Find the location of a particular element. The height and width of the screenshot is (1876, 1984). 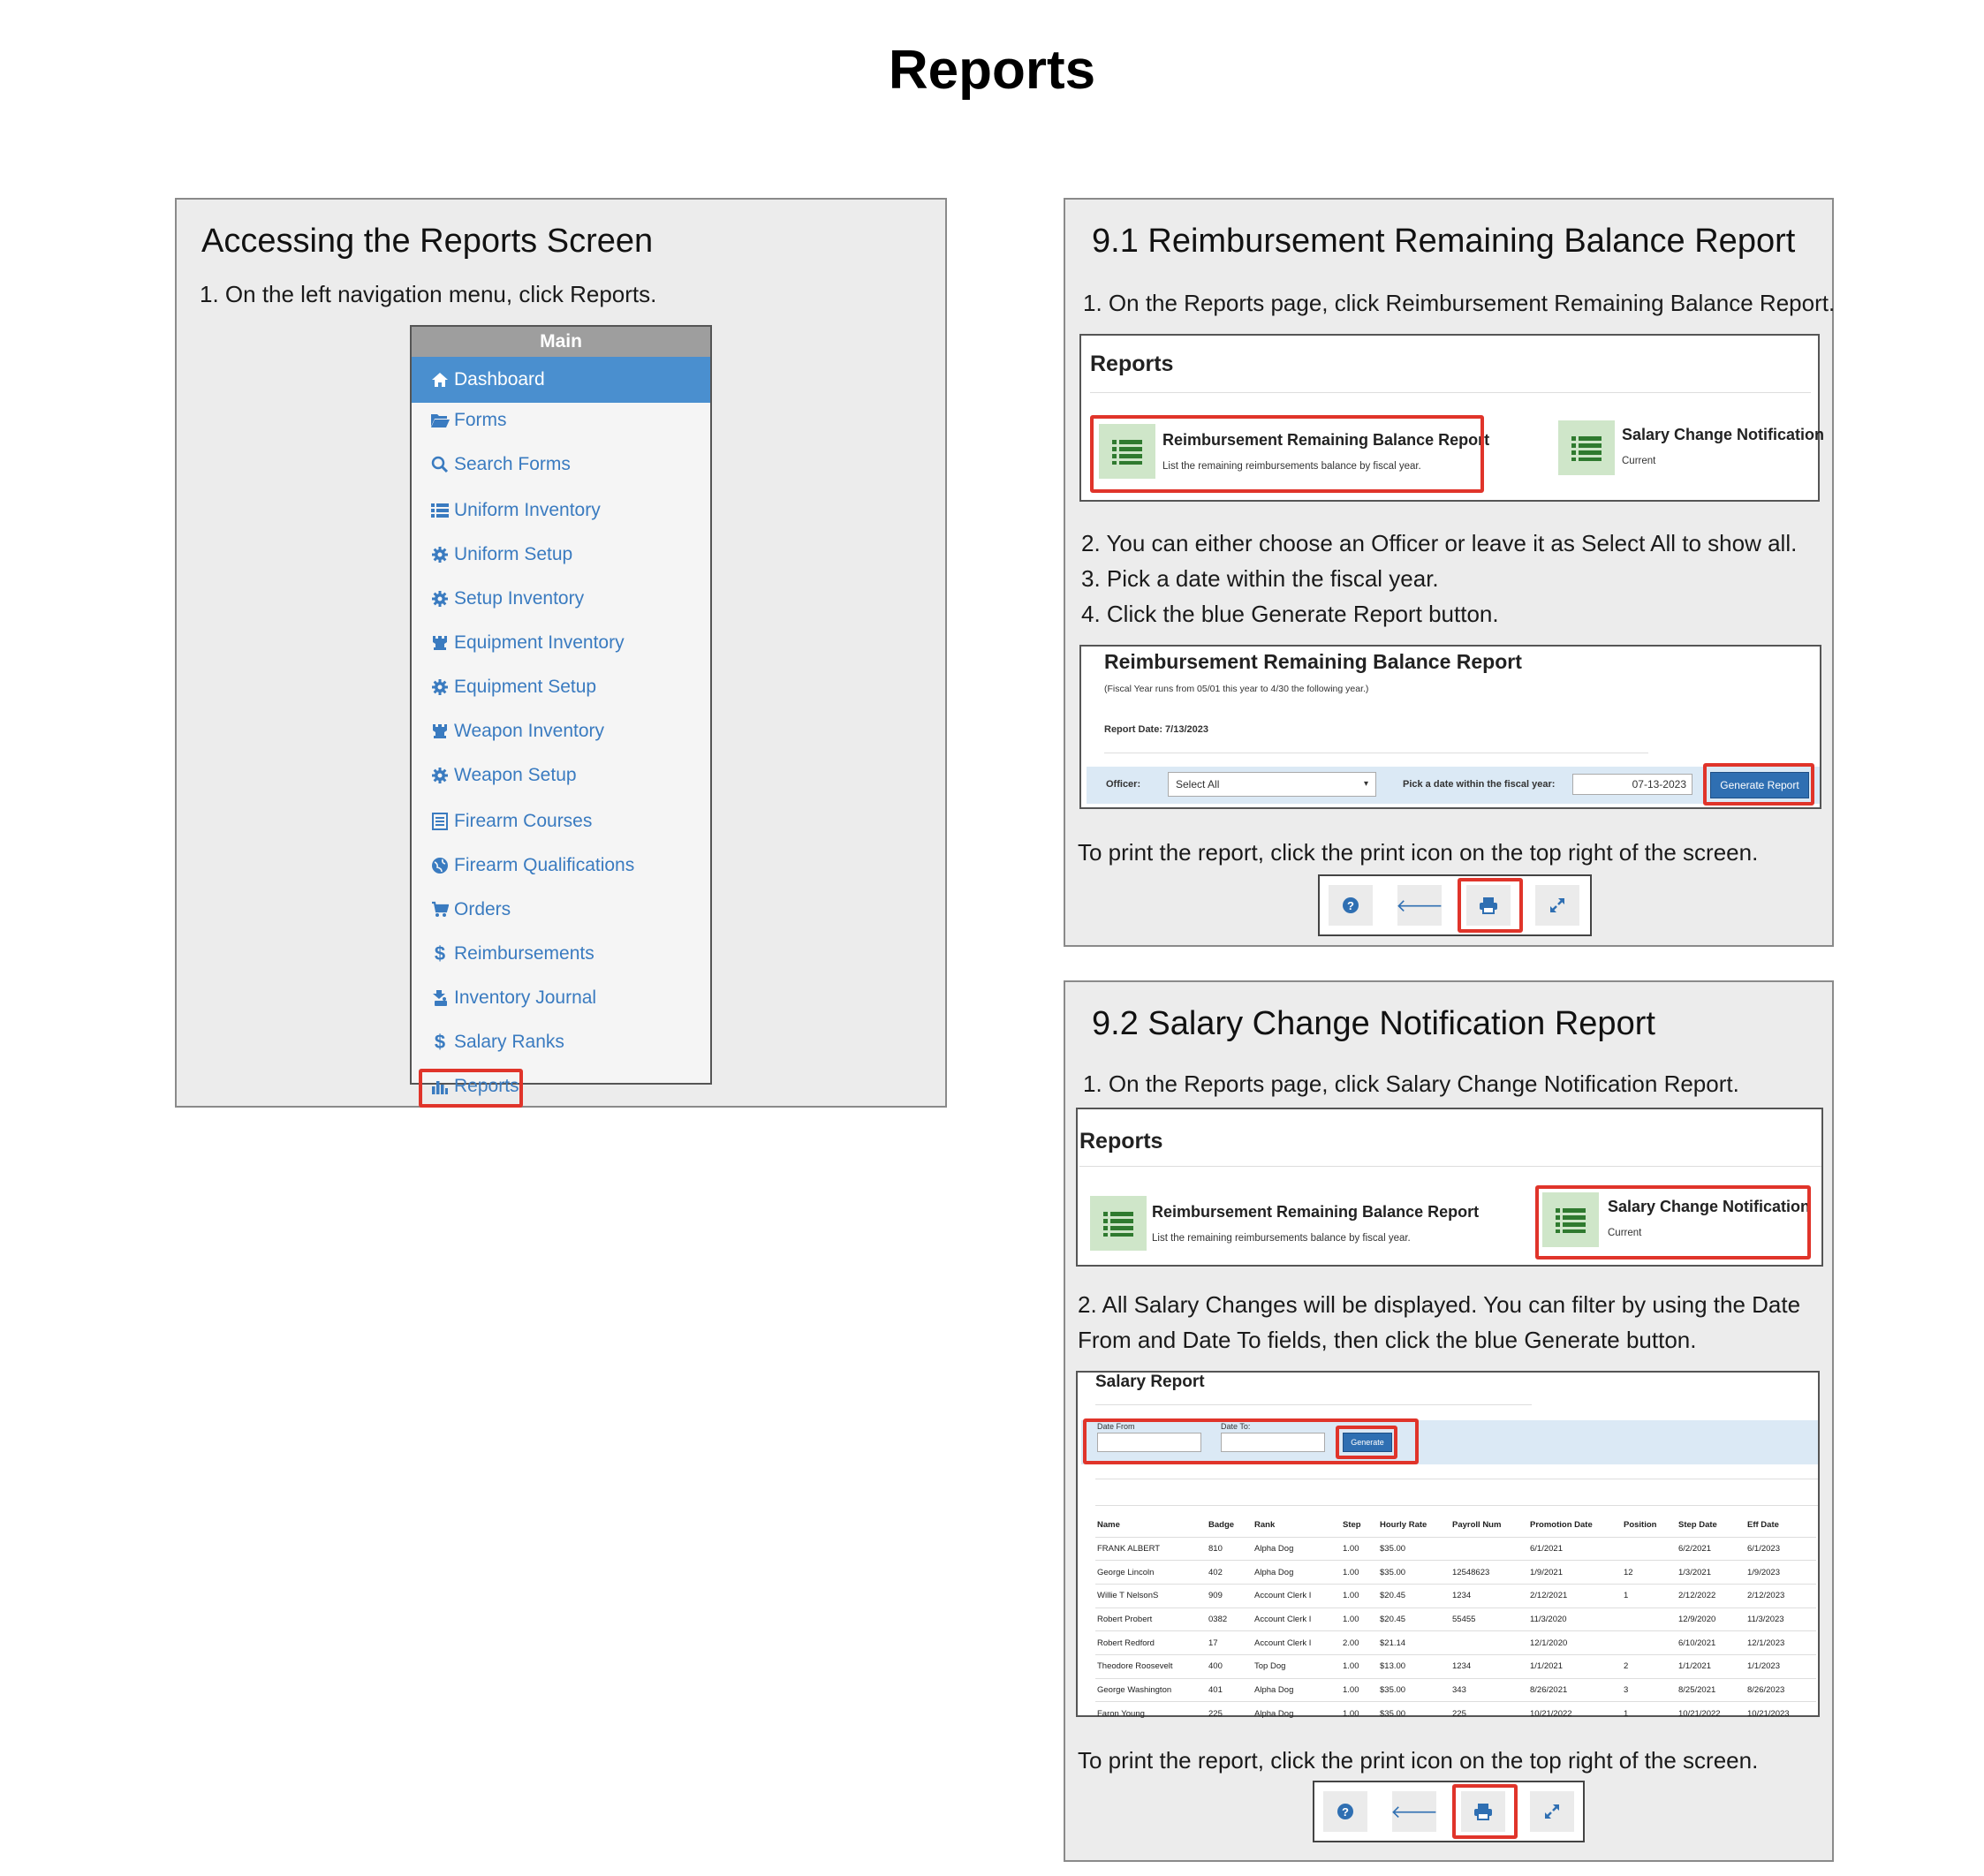

sidebar-item-label: Dashboard is located at coordinates (499, 379).